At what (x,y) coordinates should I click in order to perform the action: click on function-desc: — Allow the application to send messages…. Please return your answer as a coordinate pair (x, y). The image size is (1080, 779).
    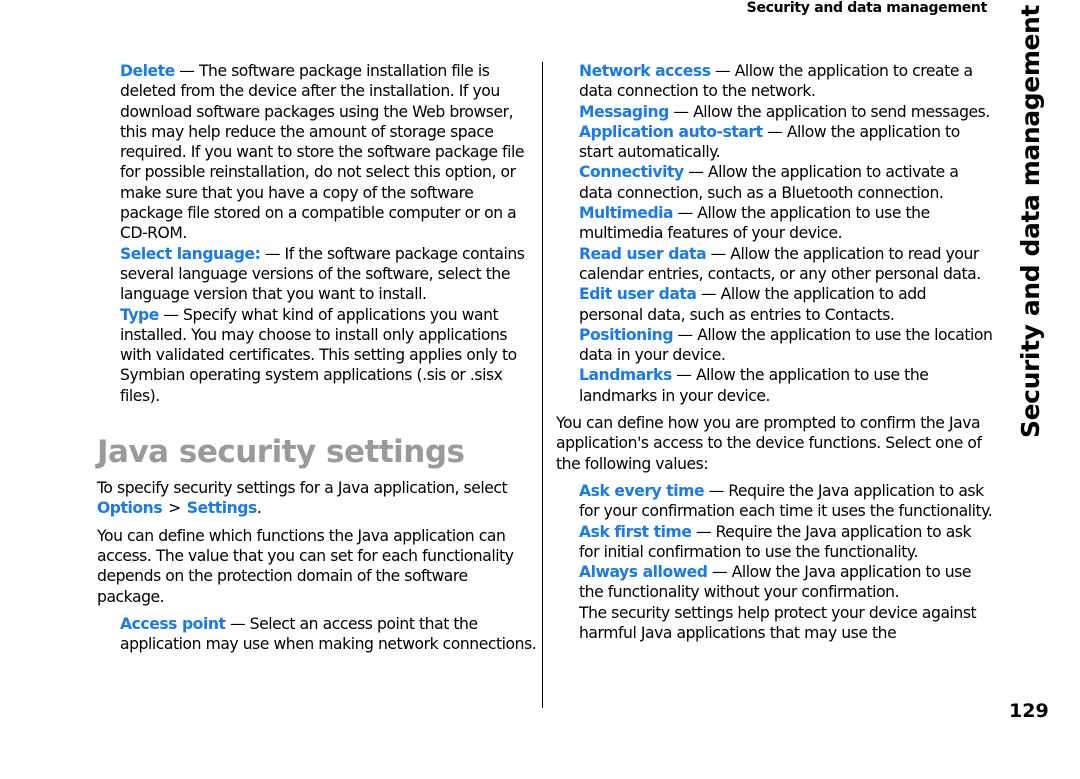
    Looking at the image, I should click on (829, 111).